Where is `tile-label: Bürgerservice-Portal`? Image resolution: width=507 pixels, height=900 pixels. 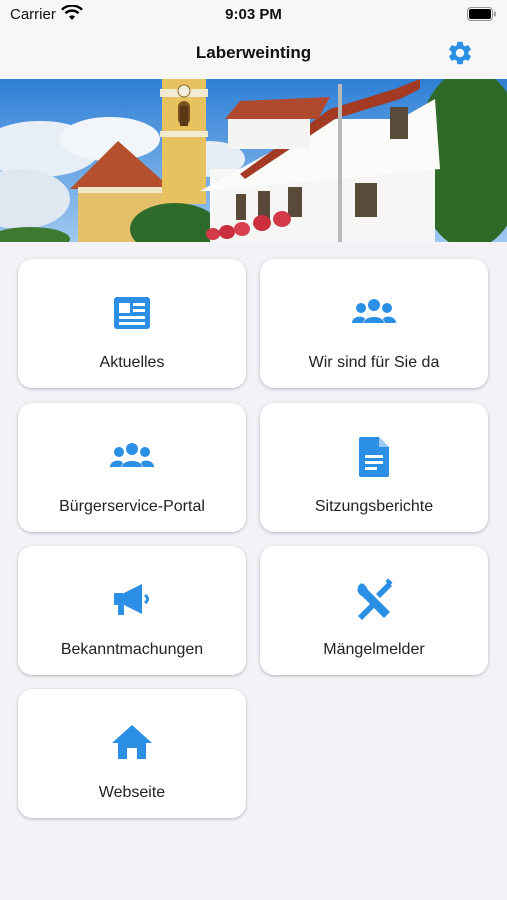 tile-label: Bürgerservice-Portal is located at coordinates (132, 506).